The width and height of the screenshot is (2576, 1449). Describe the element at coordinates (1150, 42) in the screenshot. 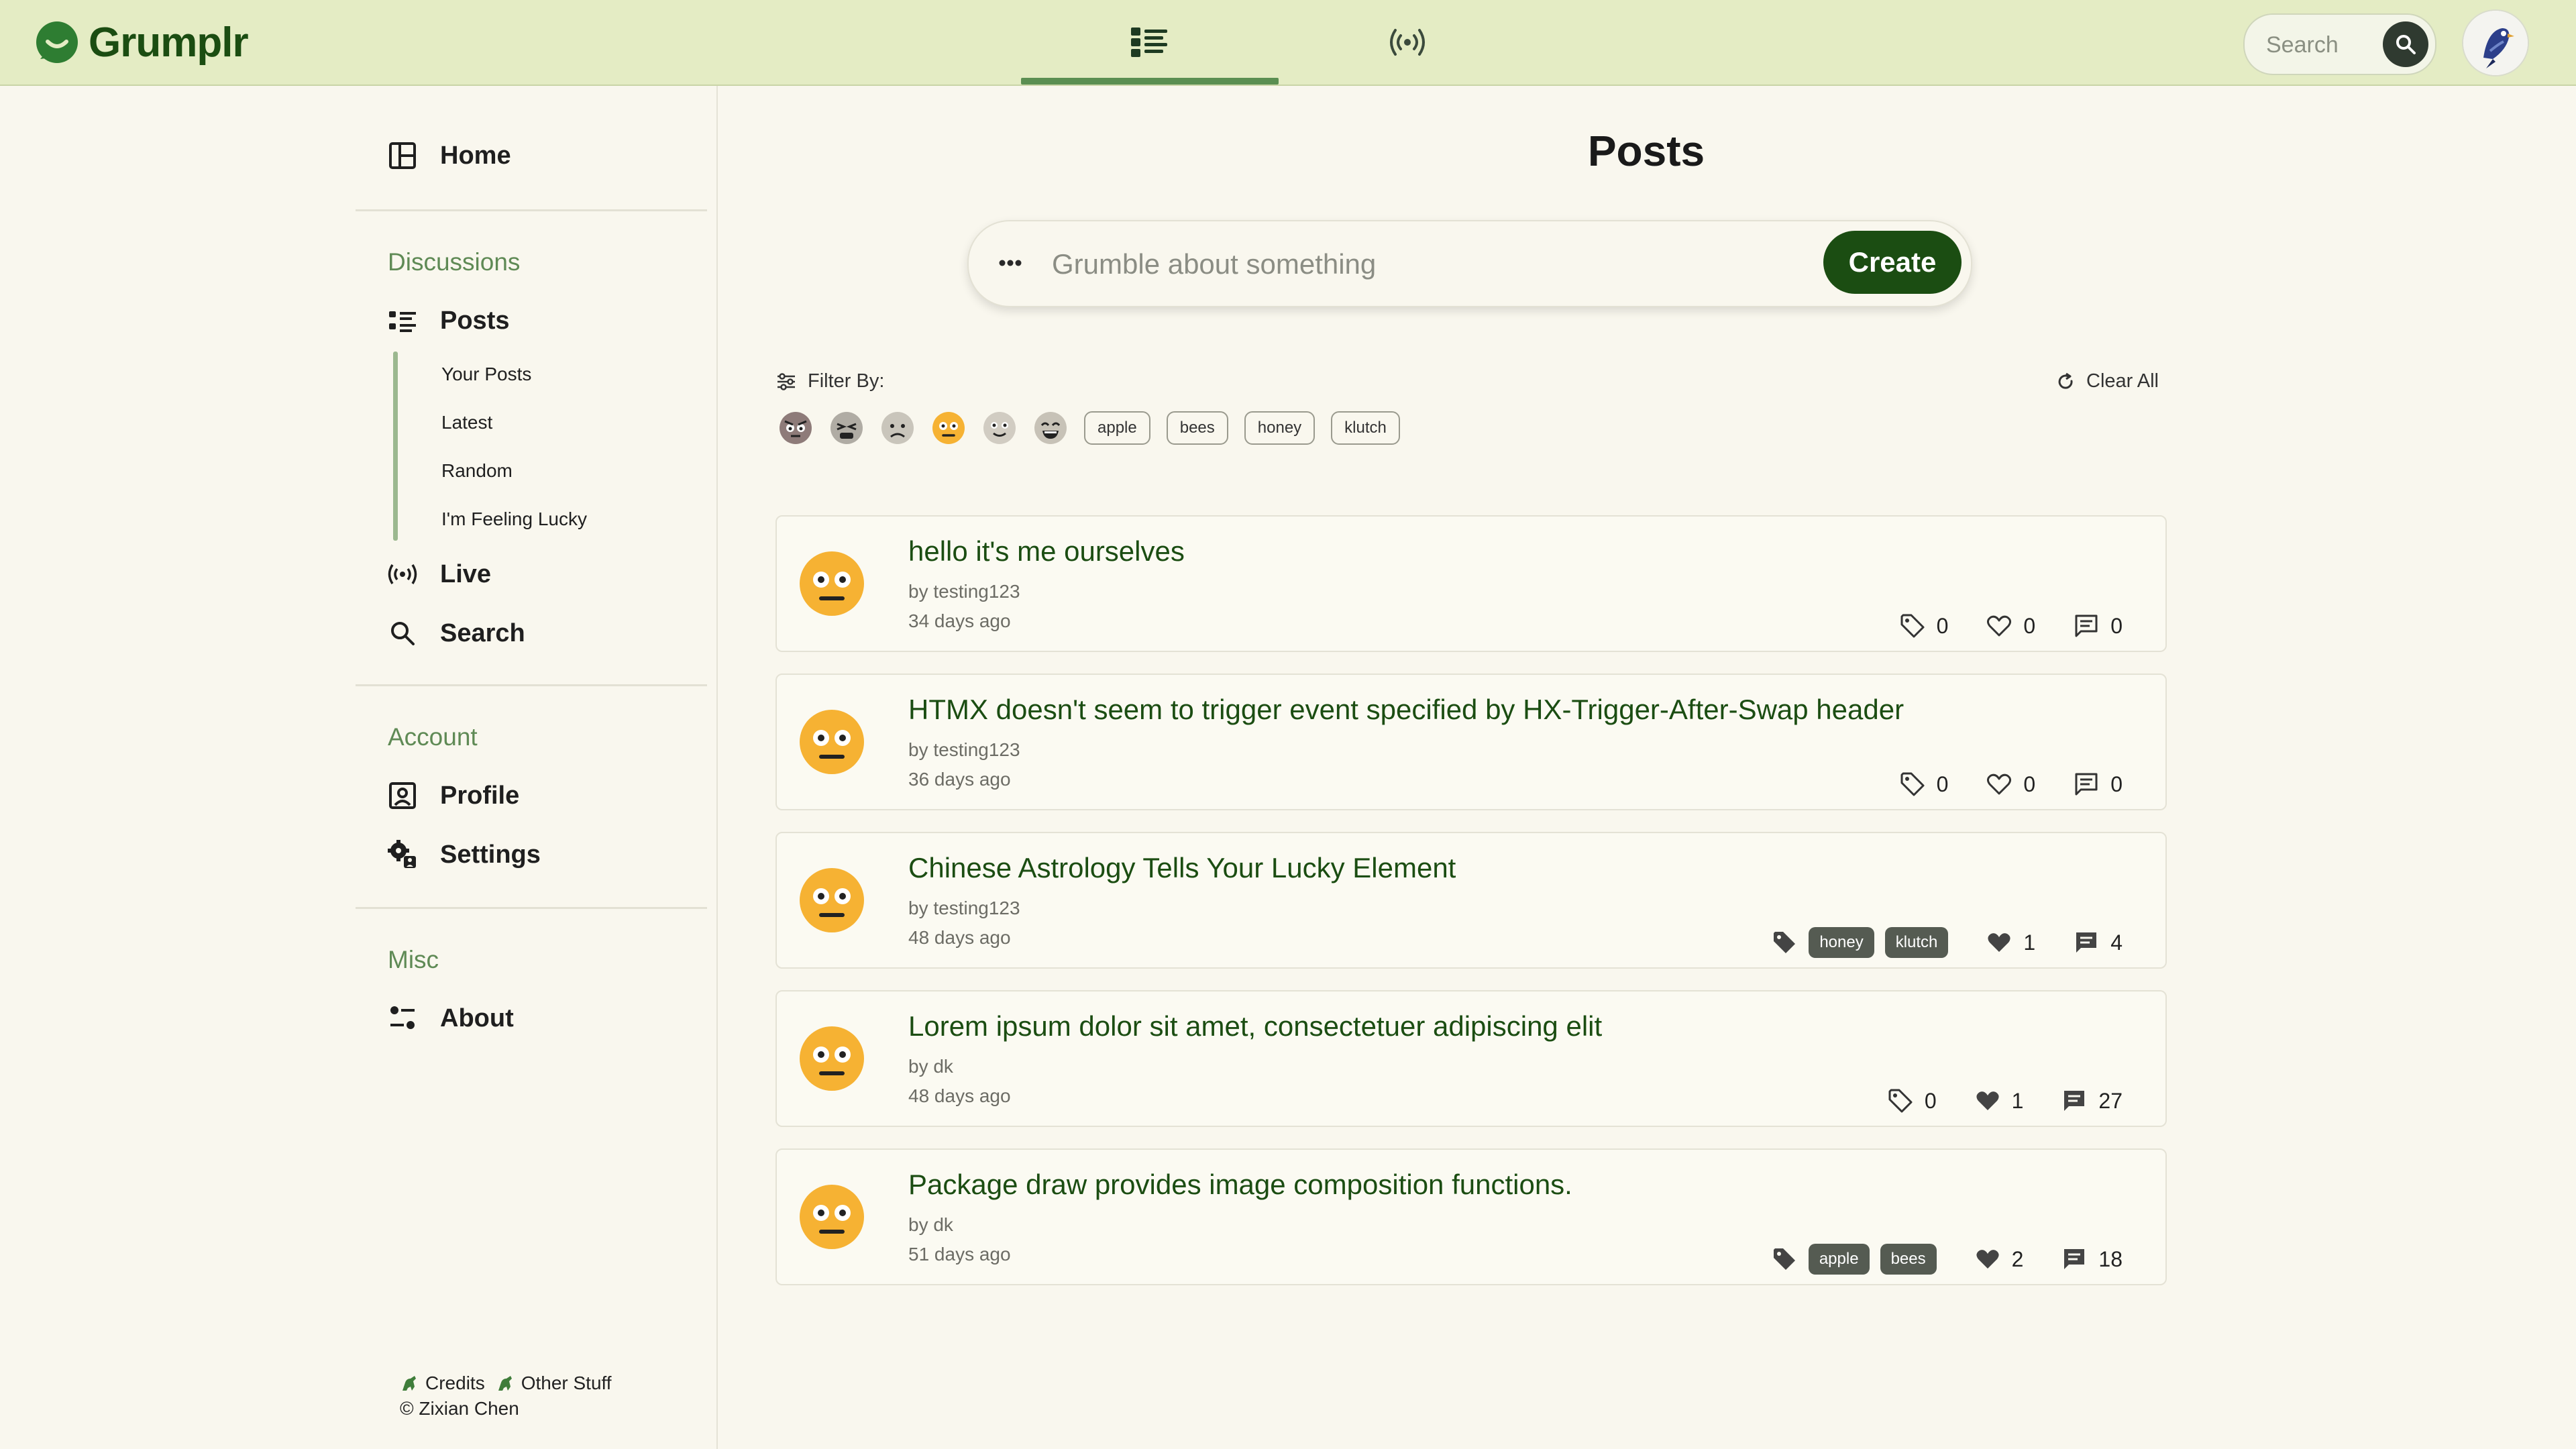

I see `tab-posts` at that location.